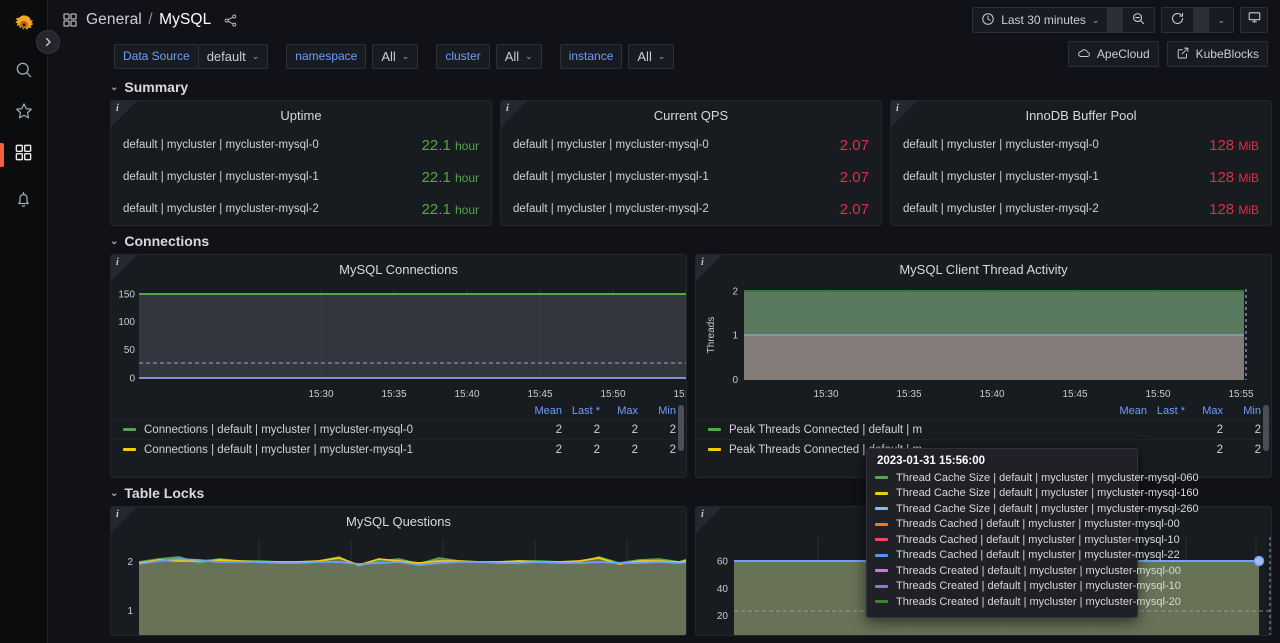 The width and height of the screenshot is (1280, 643). What do you see at coordinates (130, 350) in the screenshot?
I see `svg-text: 50` at bounding box center [130, 350].